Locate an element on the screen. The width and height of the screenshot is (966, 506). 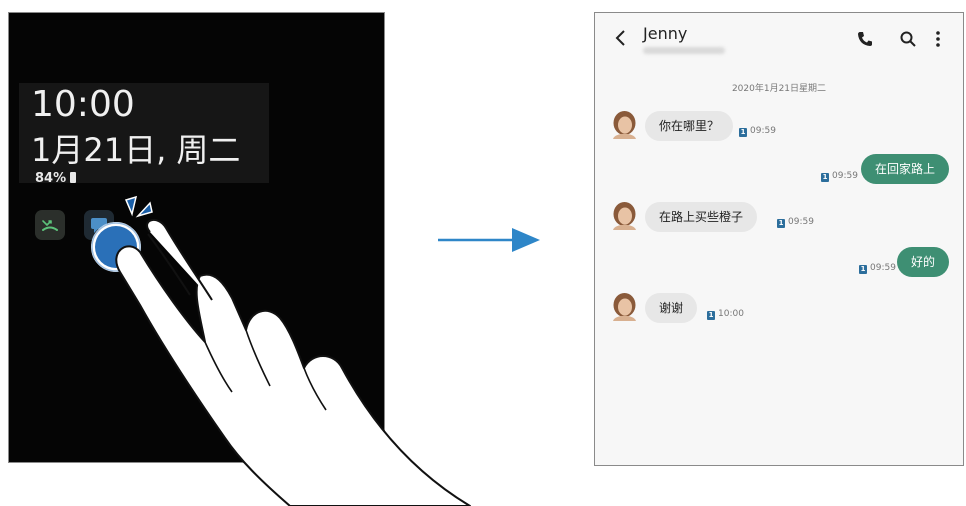
received-message-bubble: 谢谢 is located at coordinates (671, 308).